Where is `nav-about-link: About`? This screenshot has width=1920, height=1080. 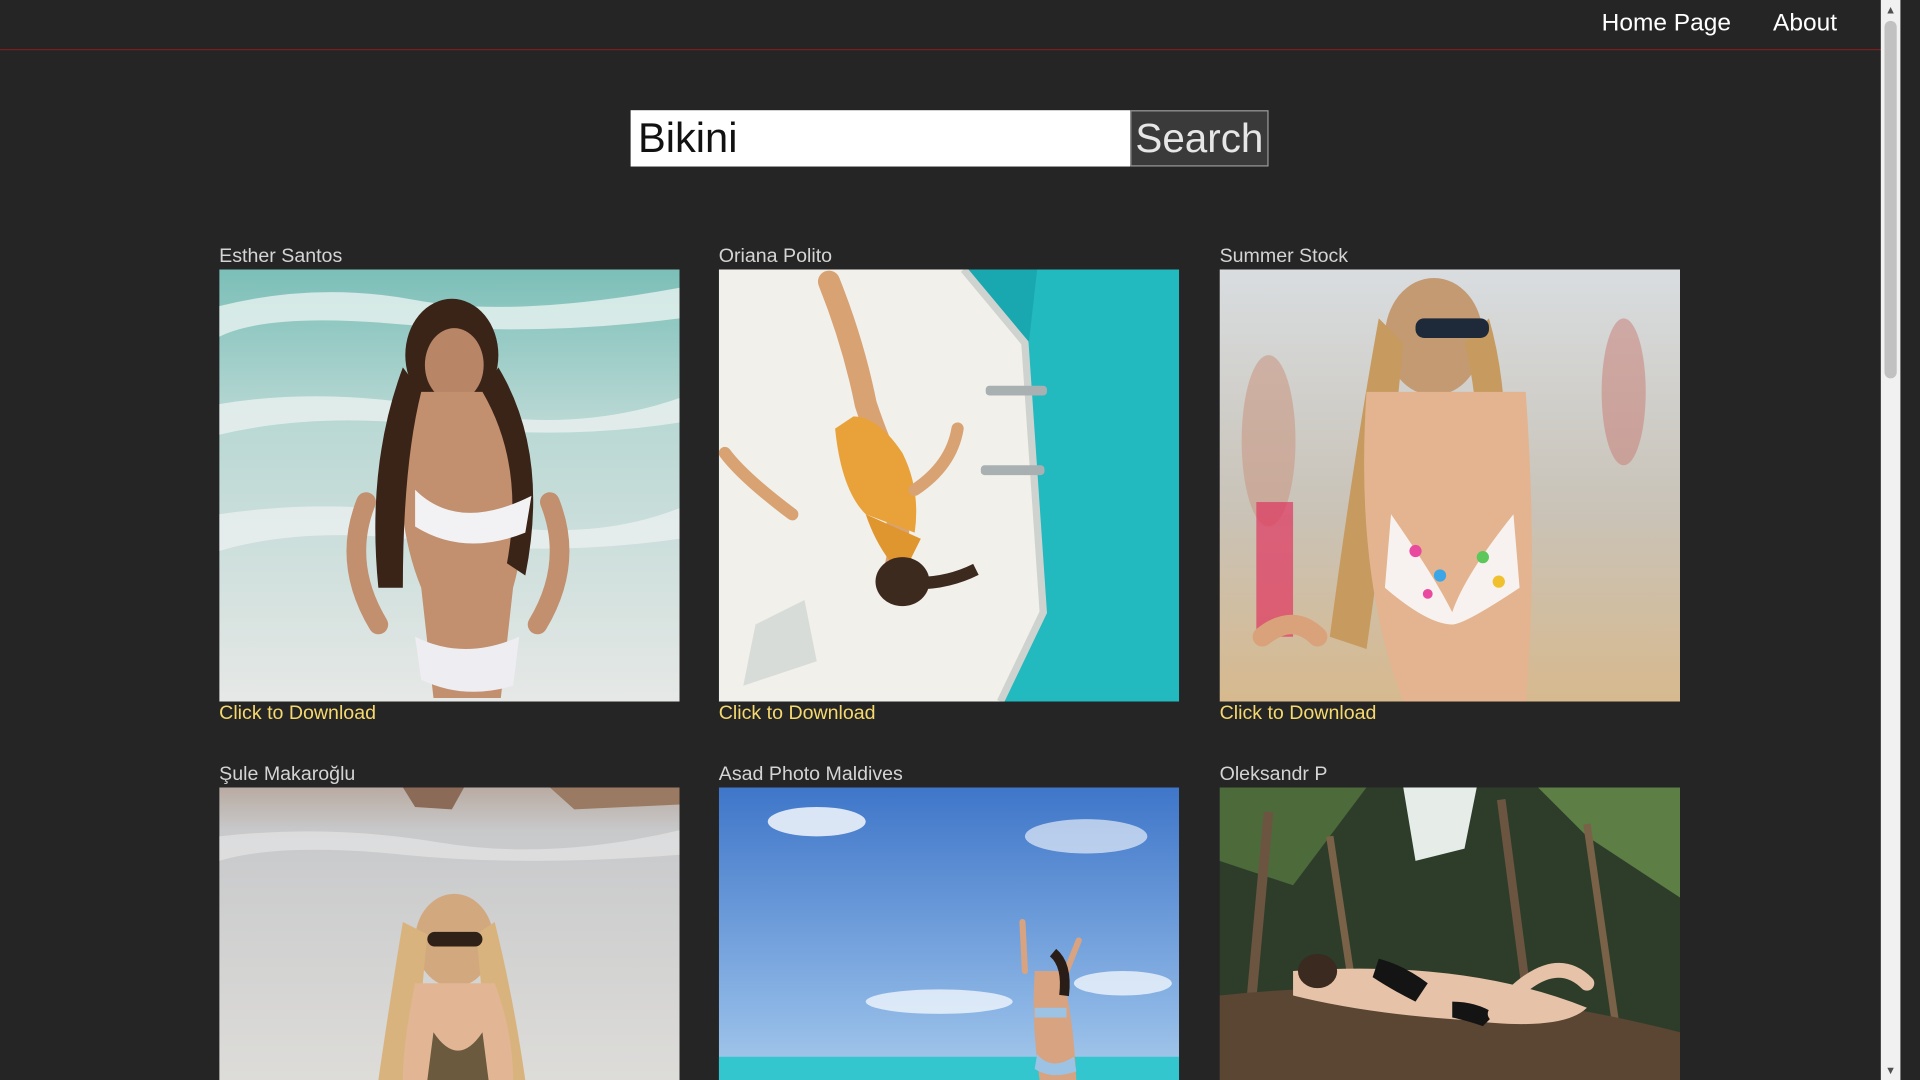
nav-about-link: About is located at coordinates (1805, 24).